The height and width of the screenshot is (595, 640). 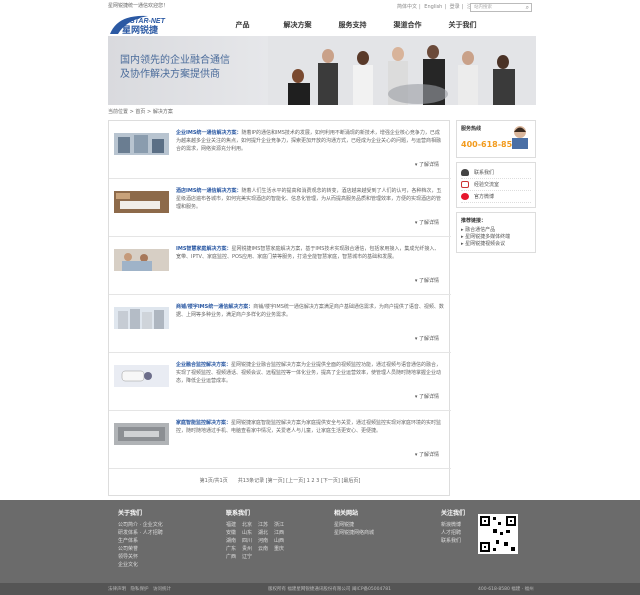 What do you see at coordinates (140, 549) in the screenshot?
I see `footer-link: 公司荣誉` at bounding box center [140, 549].